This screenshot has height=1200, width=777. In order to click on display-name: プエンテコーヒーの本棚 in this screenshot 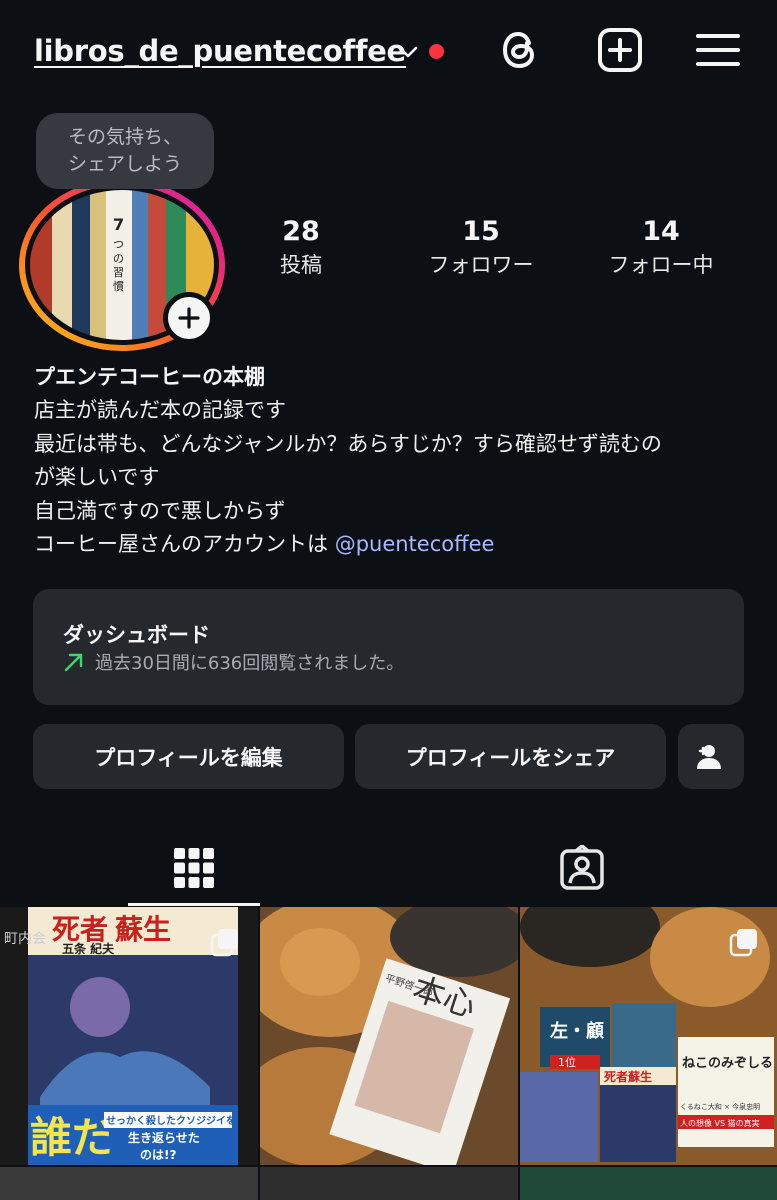, I will do `click(149, 377)`.